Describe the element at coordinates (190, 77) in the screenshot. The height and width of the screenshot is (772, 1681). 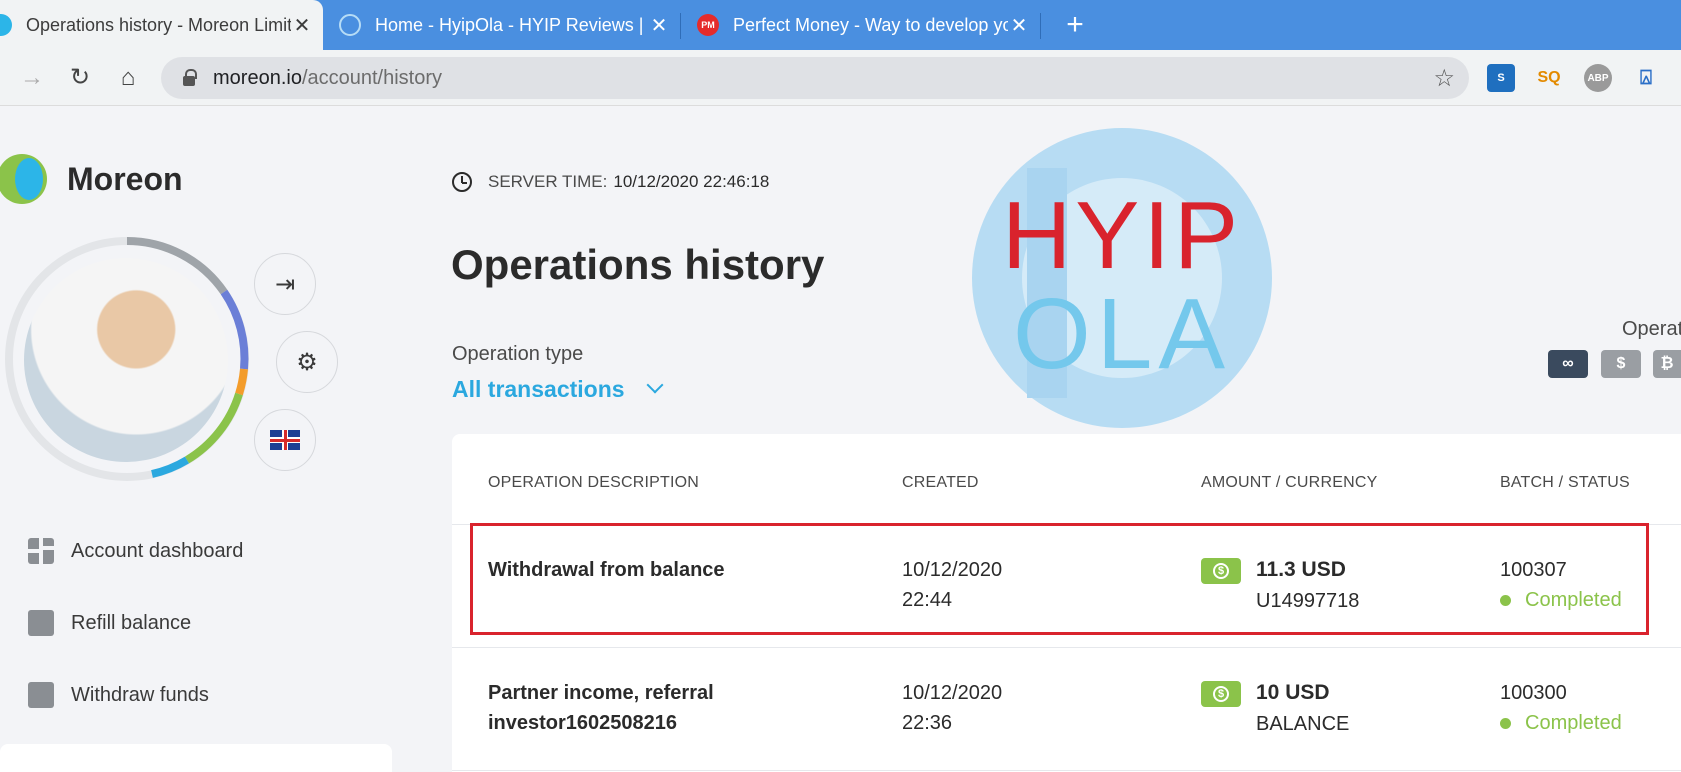
I see `lock-icon` at that location.